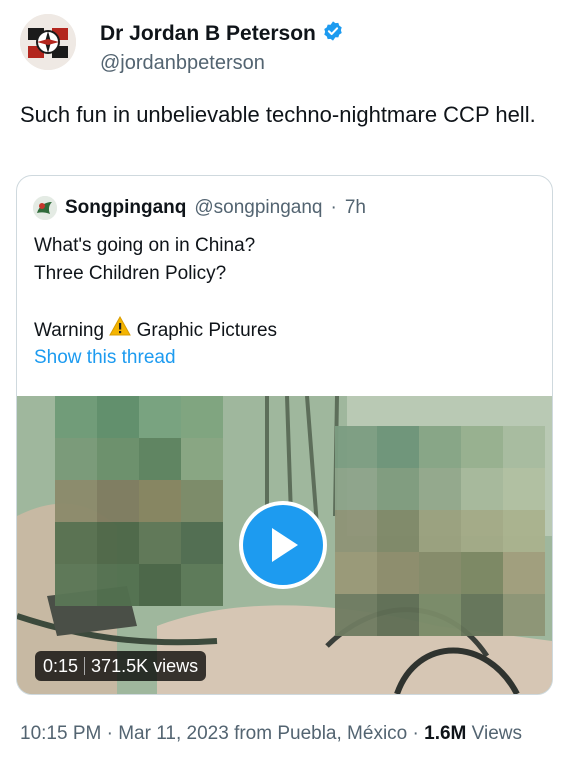  What do you see at coordinates (222, 63) in the screenshot?
I see `author-handle: @jordanbpeterson` at bounding box center [222, 63].